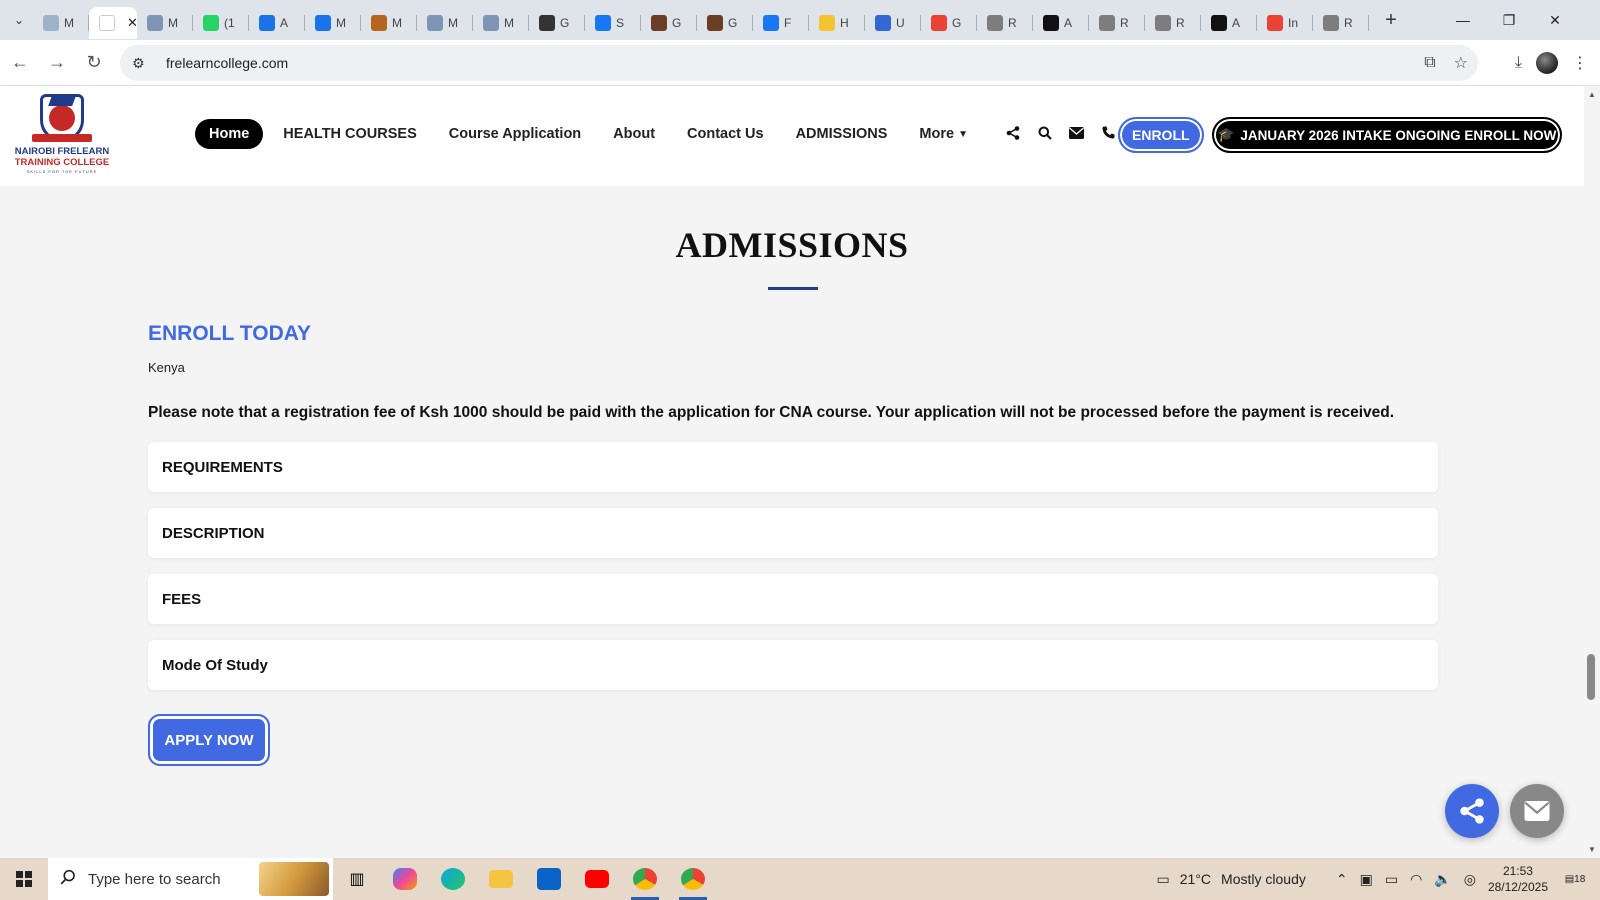 The image size is (1600, 900). I want to click on forward-arrow-icon: →, so click(57, 62).